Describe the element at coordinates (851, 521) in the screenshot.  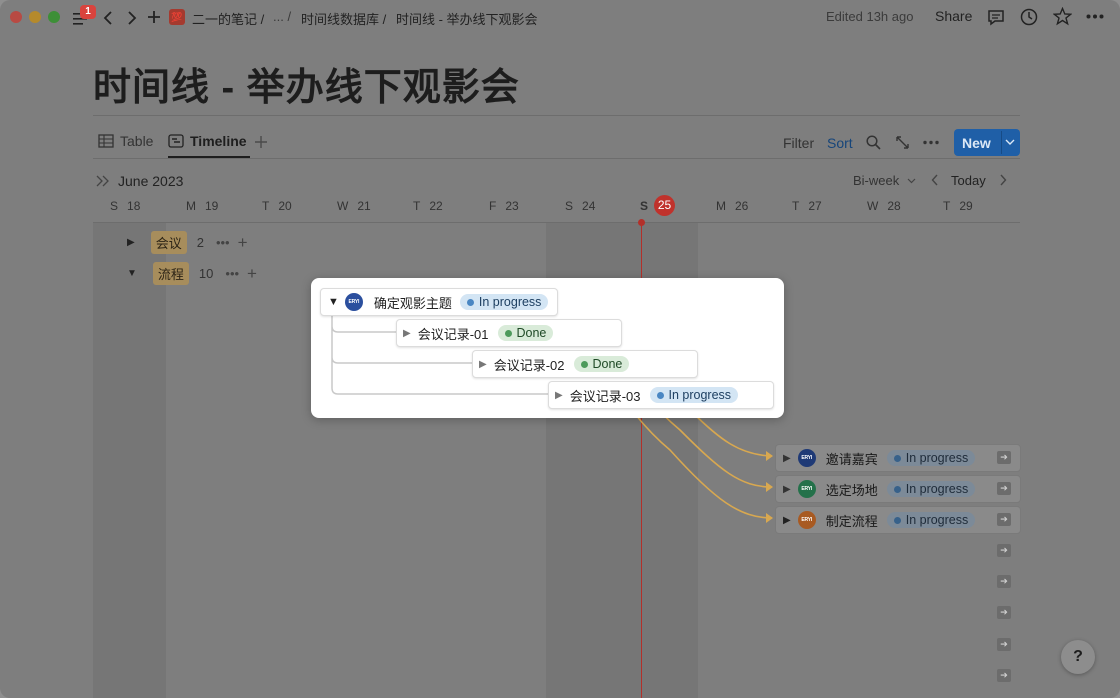
I see `task-title: 制定流程` at that location.